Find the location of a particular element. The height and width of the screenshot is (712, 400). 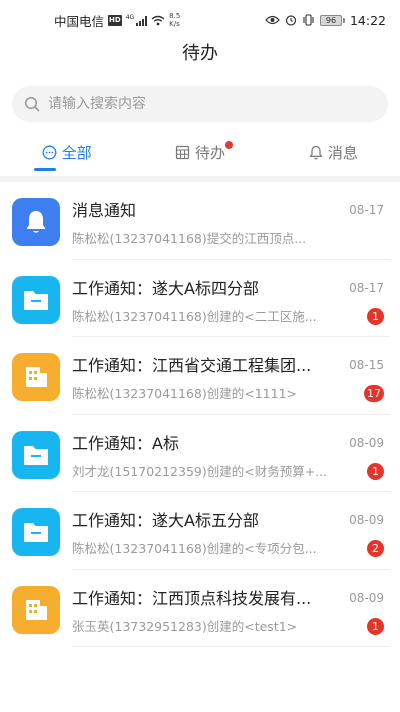

hd-badge: HD is located at coordinates (115, 20).